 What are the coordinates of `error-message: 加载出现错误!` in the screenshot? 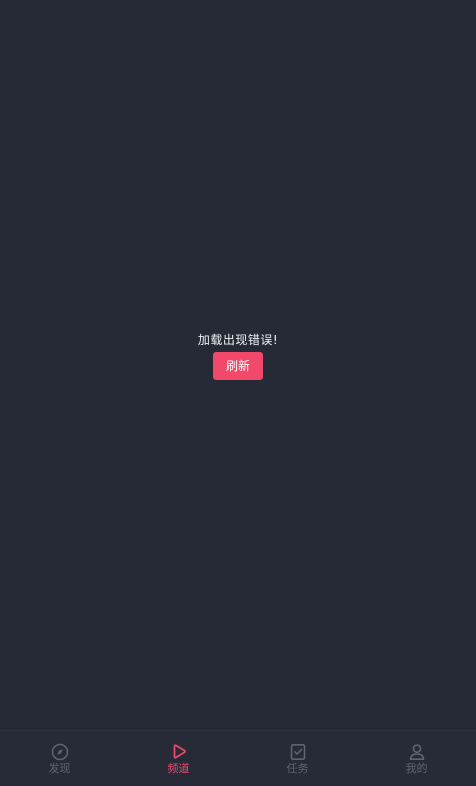 It's located at (238, 340).